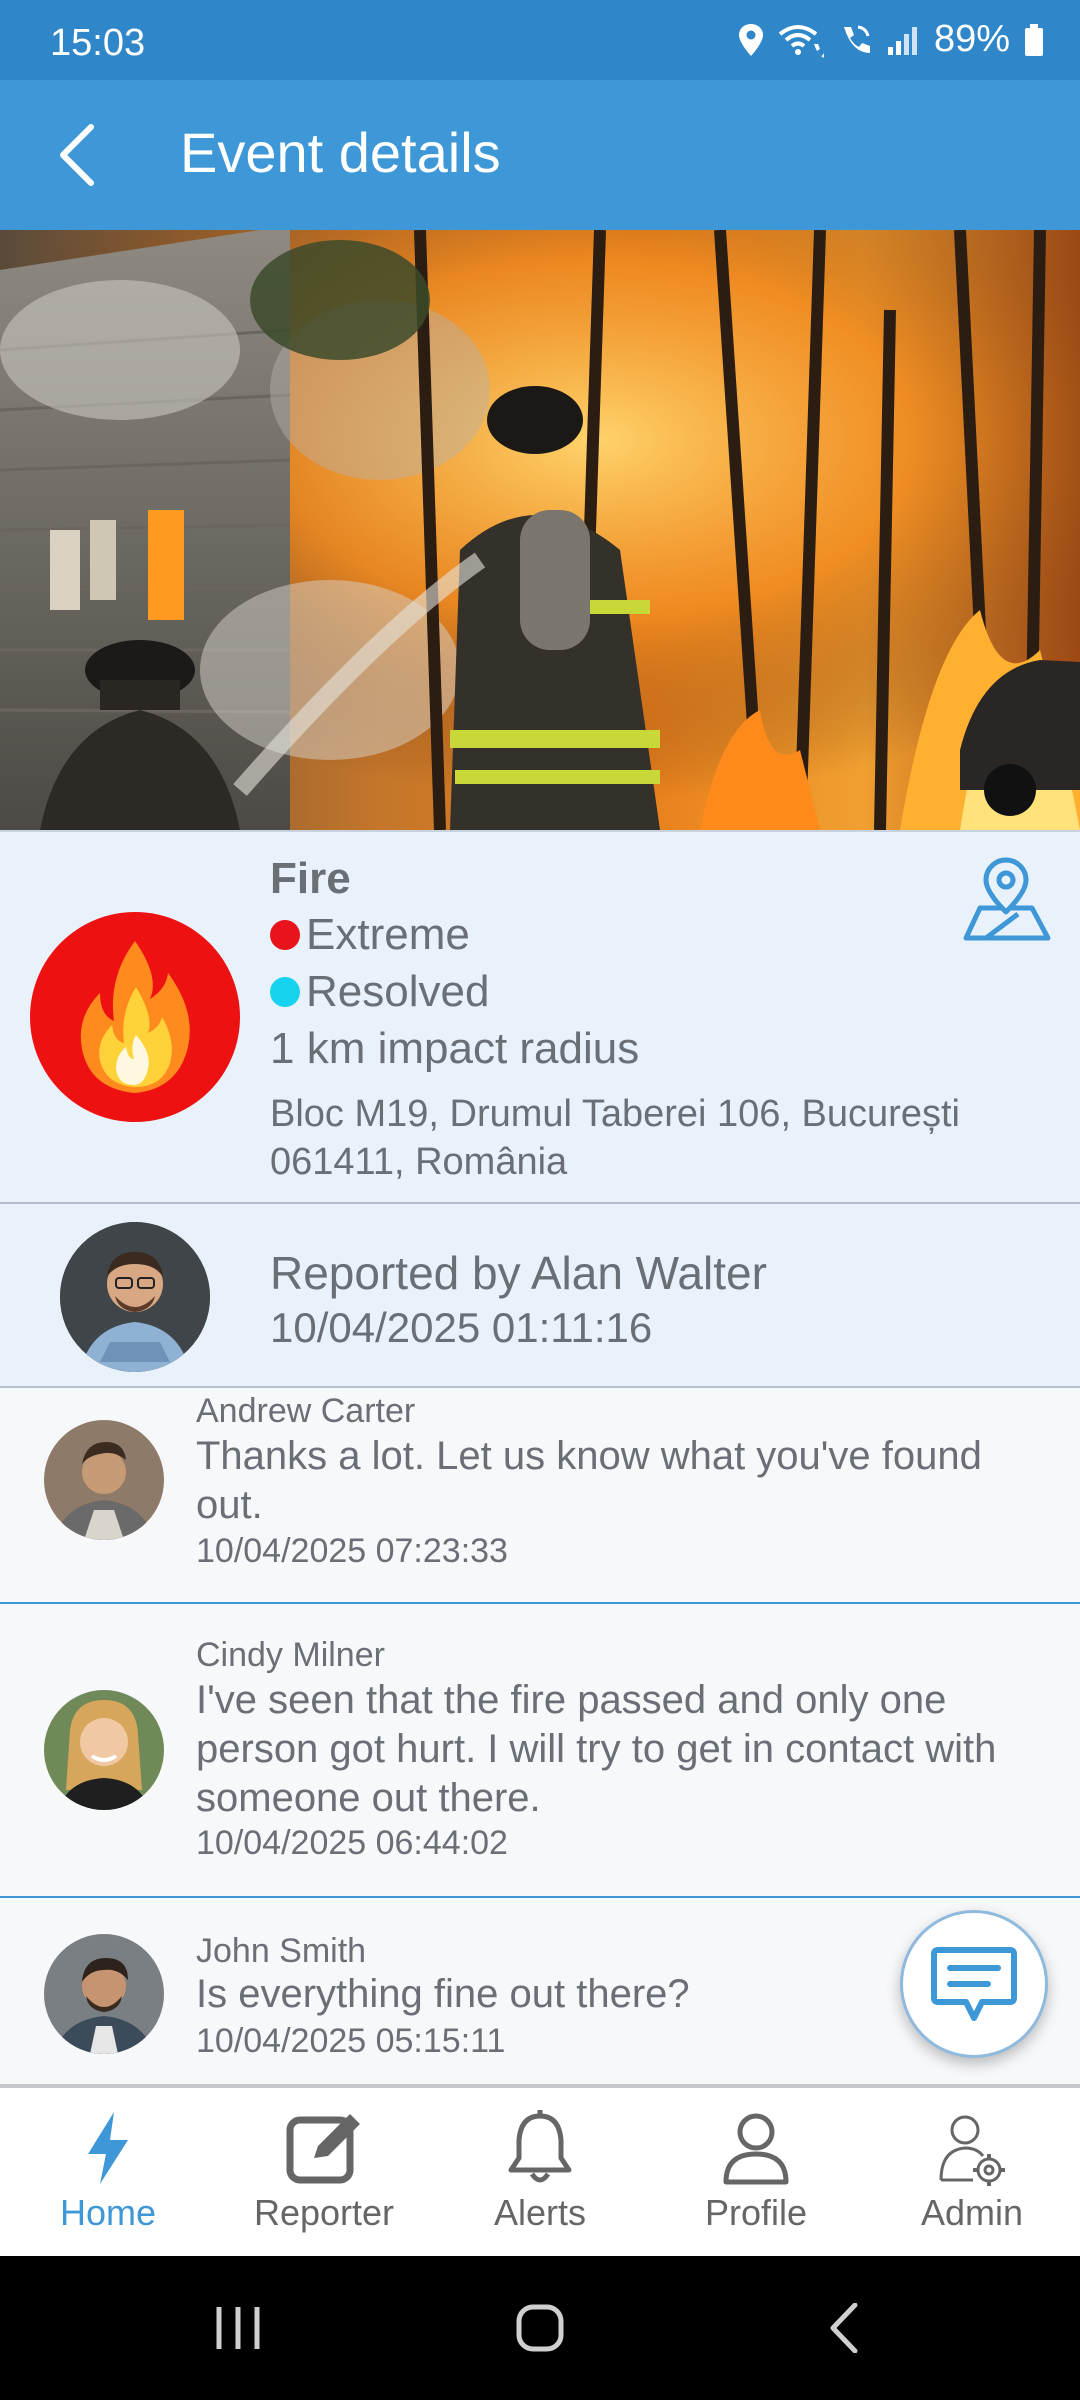 The height and width of the screenshot is (2400, 1080). I want to click on recent-apps-icon, so click(238, 2328).